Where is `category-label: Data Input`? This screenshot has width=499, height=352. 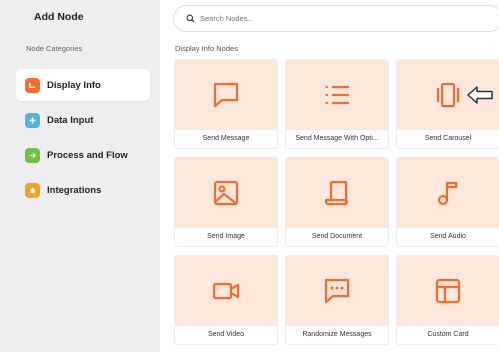 category-label: Data Input is located at coordinates (70, 120).